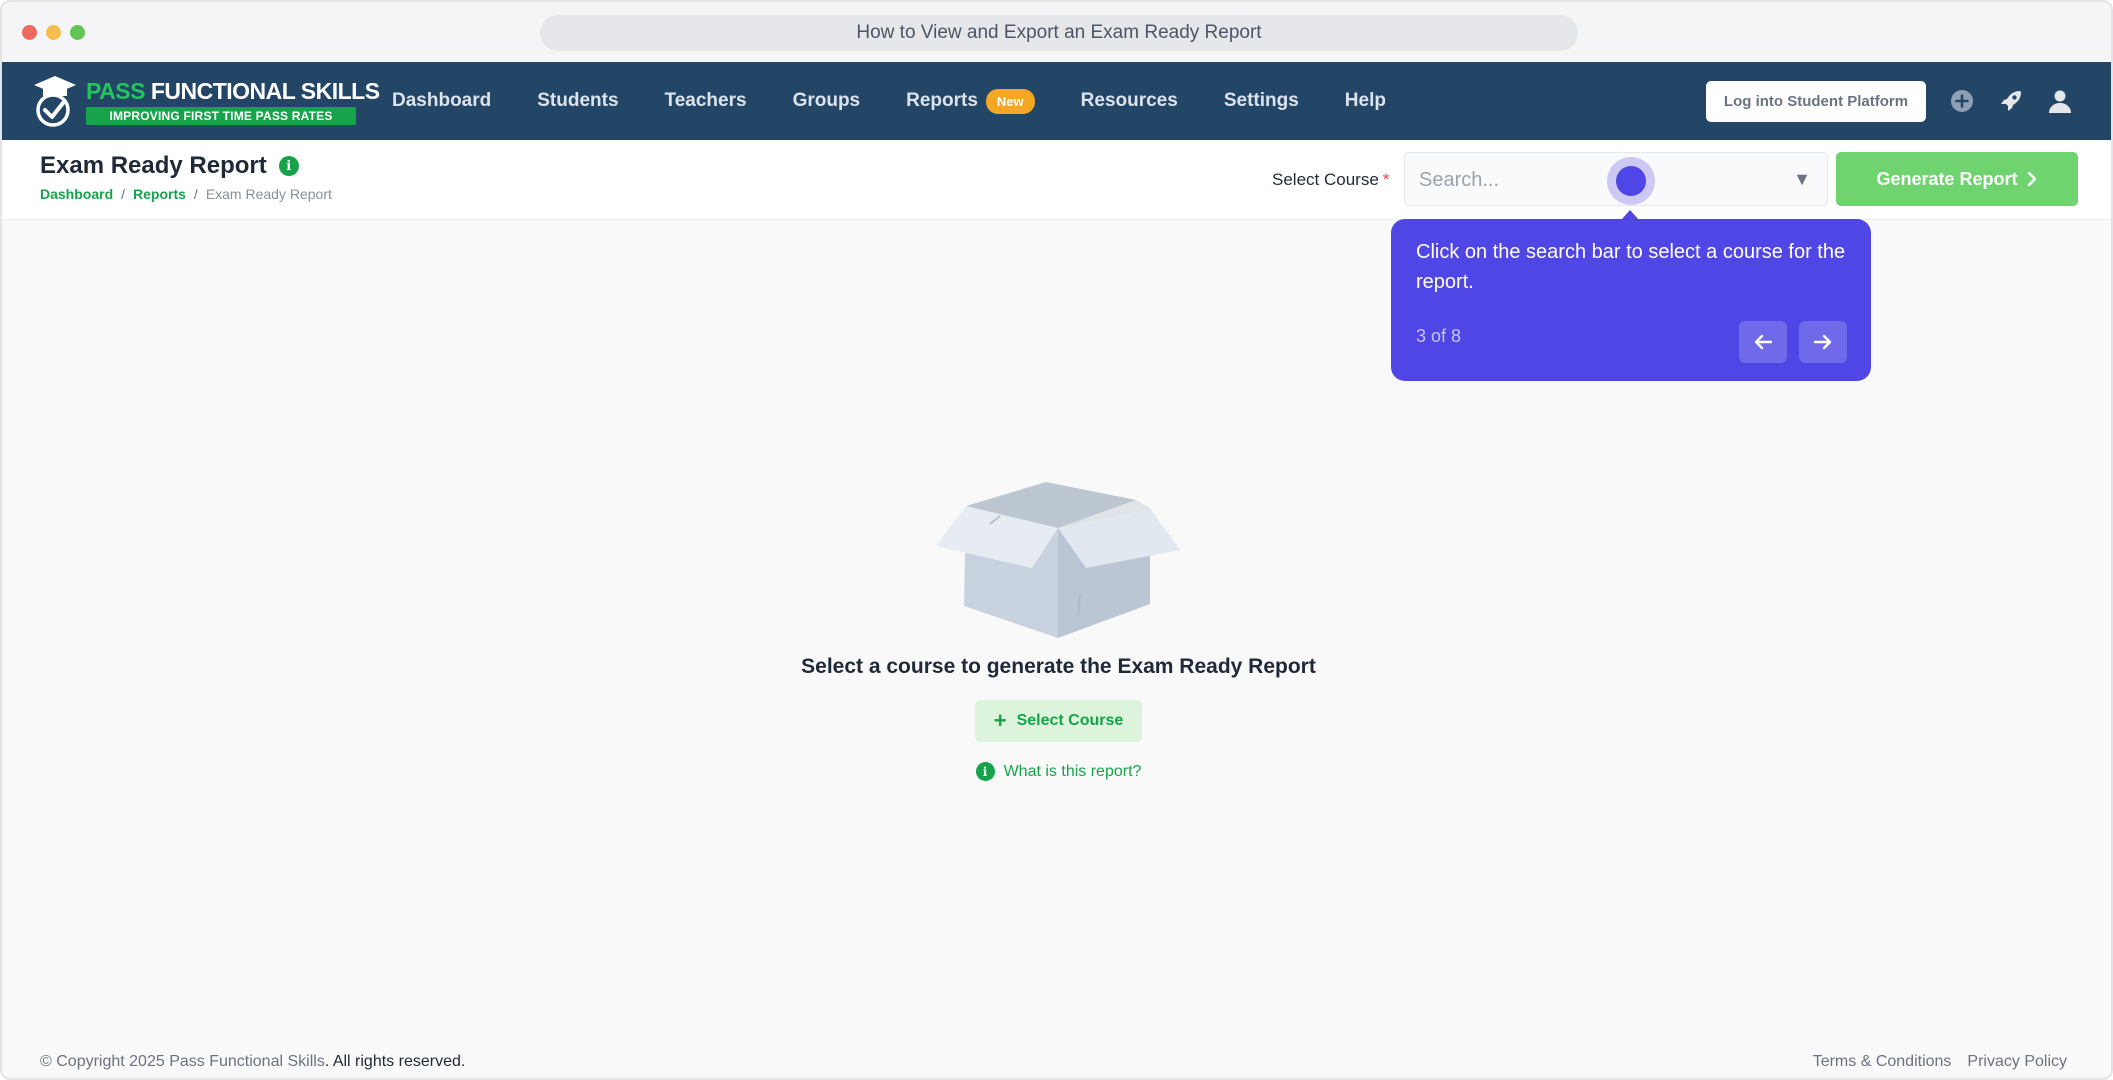 The image size is (2113, 1080). I want to click on course-search-input, so click(1569, 180).